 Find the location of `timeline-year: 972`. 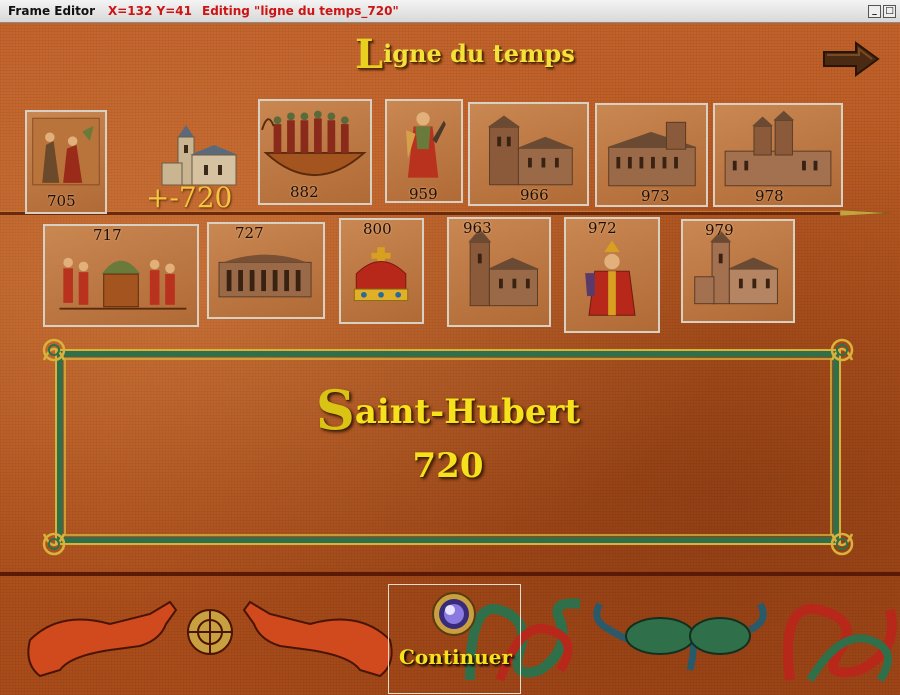

timeline-year: 972 is located at coordinates (602, 228).